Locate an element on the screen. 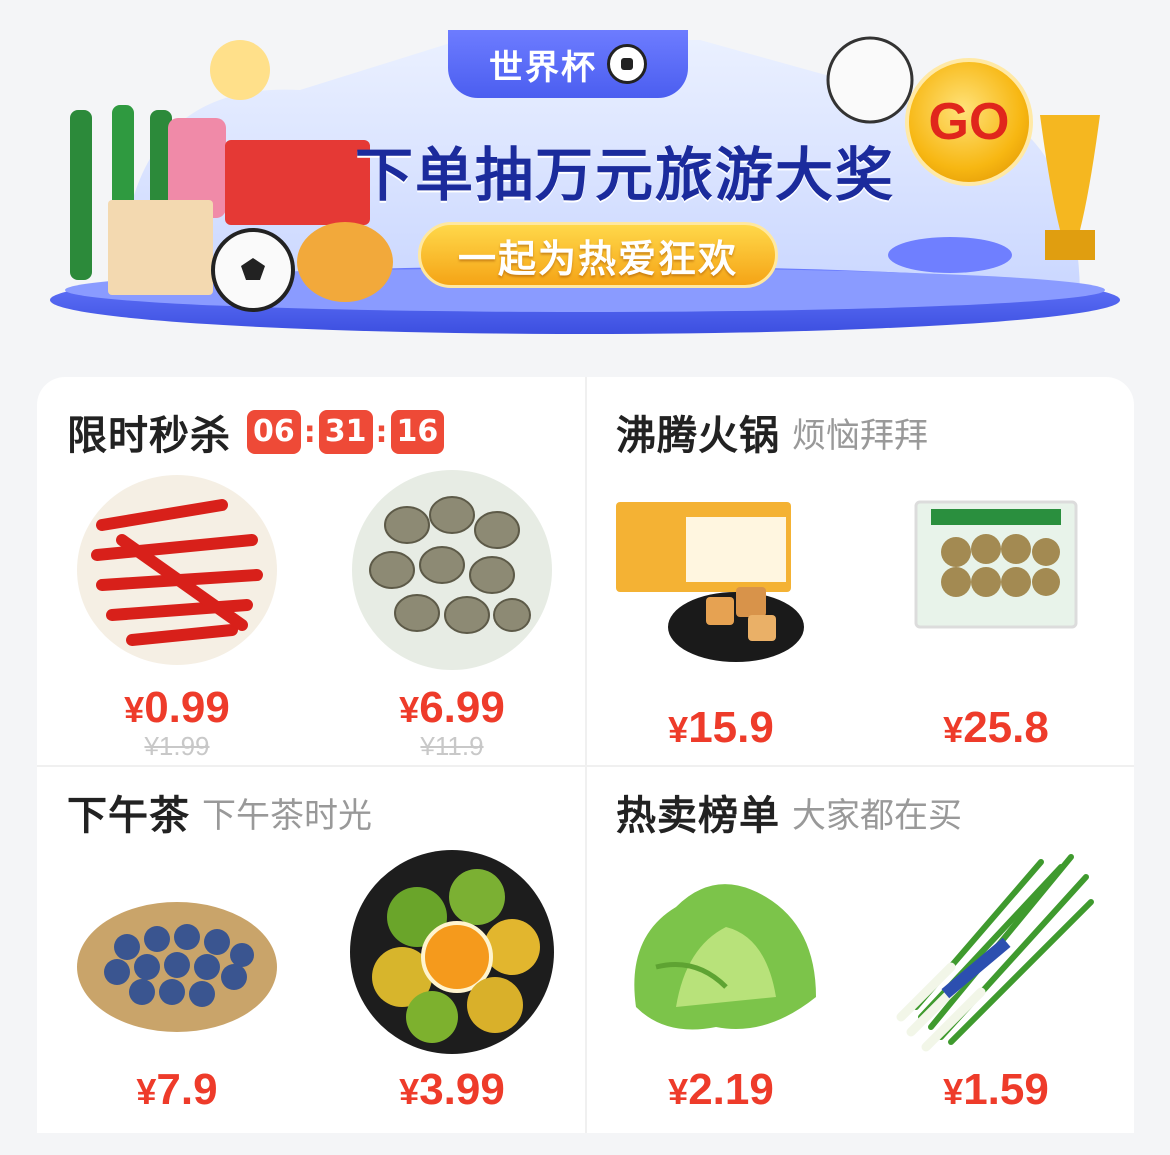 Image resolution: width=1170 pixels, height=1155 pixels. original-price: ¥1.99 is located at coordinates (177, 746).